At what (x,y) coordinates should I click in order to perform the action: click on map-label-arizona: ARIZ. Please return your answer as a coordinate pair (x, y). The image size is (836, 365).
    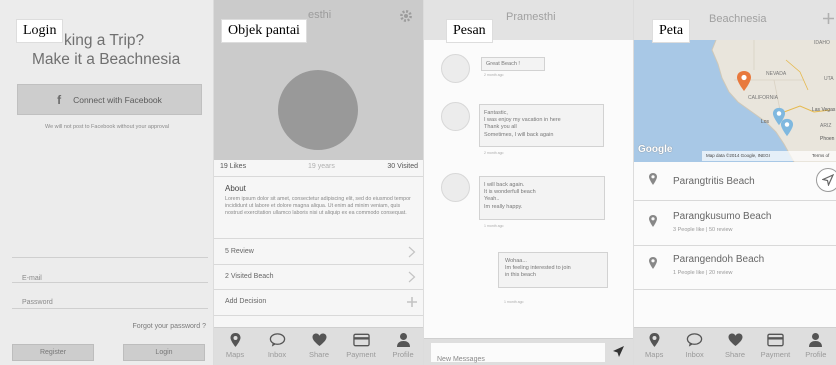
    Looking at the image, I should click on (826, 126).